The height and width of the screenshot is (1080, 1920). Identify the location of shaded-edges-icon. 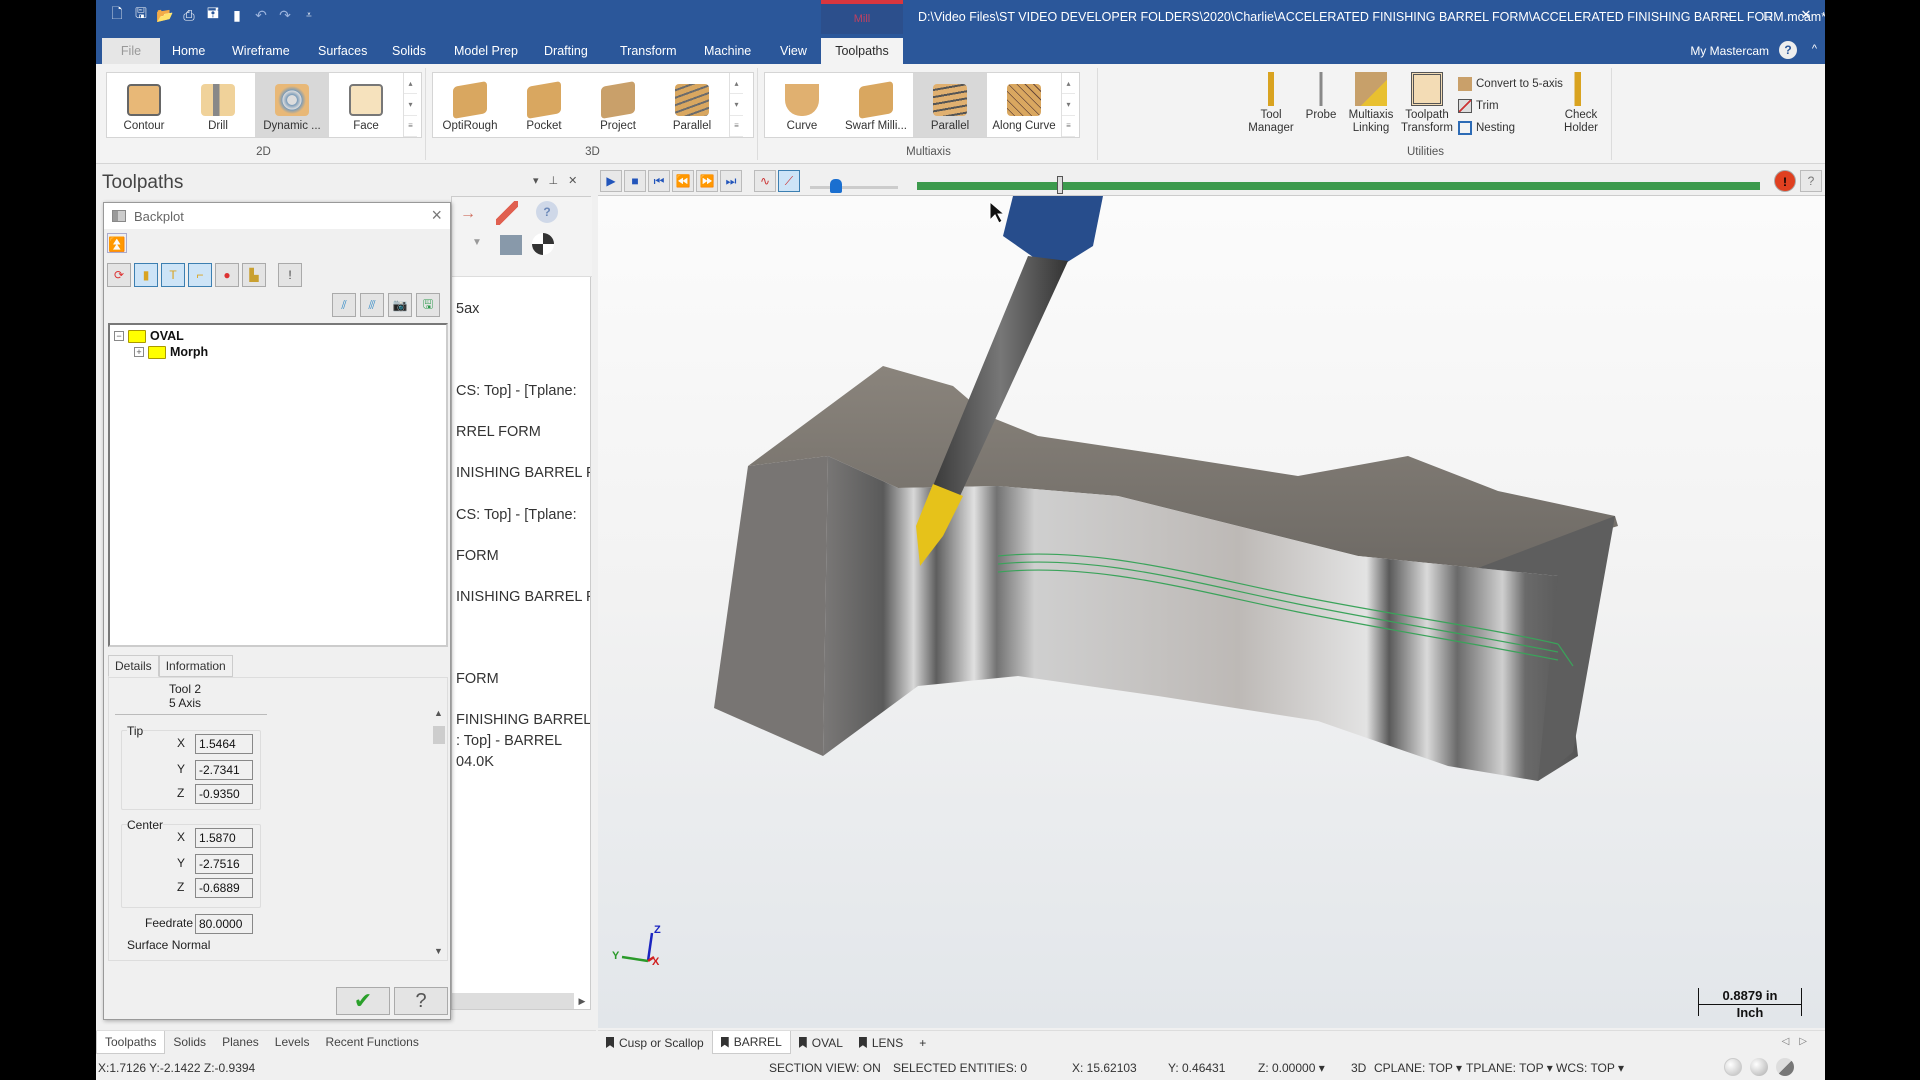
(1759, 1067).